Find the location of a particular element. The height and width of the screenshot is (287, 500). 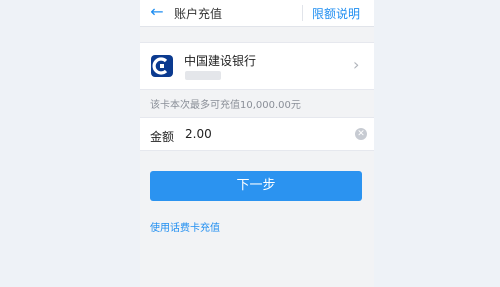

page-title: 账户充值 is located at coordinates (198, 14).